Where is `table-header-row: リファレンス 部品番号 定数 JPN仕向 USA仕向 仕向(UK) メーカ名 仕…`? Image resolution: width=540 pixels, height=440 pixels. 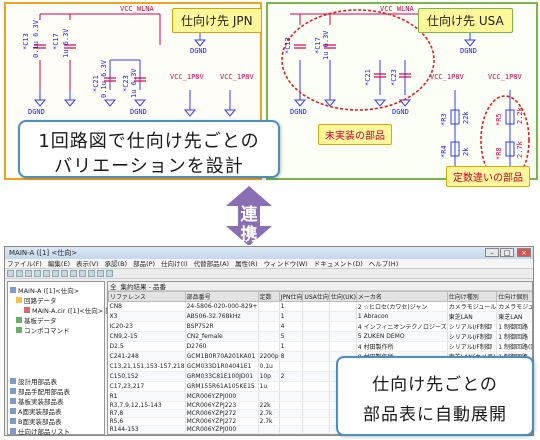
table-header-row: リファレンス 部品番号 定数 JPN仕向 USA仕向 仕向(UK) メーカ名 仕… is located at coordinates (320, 296).